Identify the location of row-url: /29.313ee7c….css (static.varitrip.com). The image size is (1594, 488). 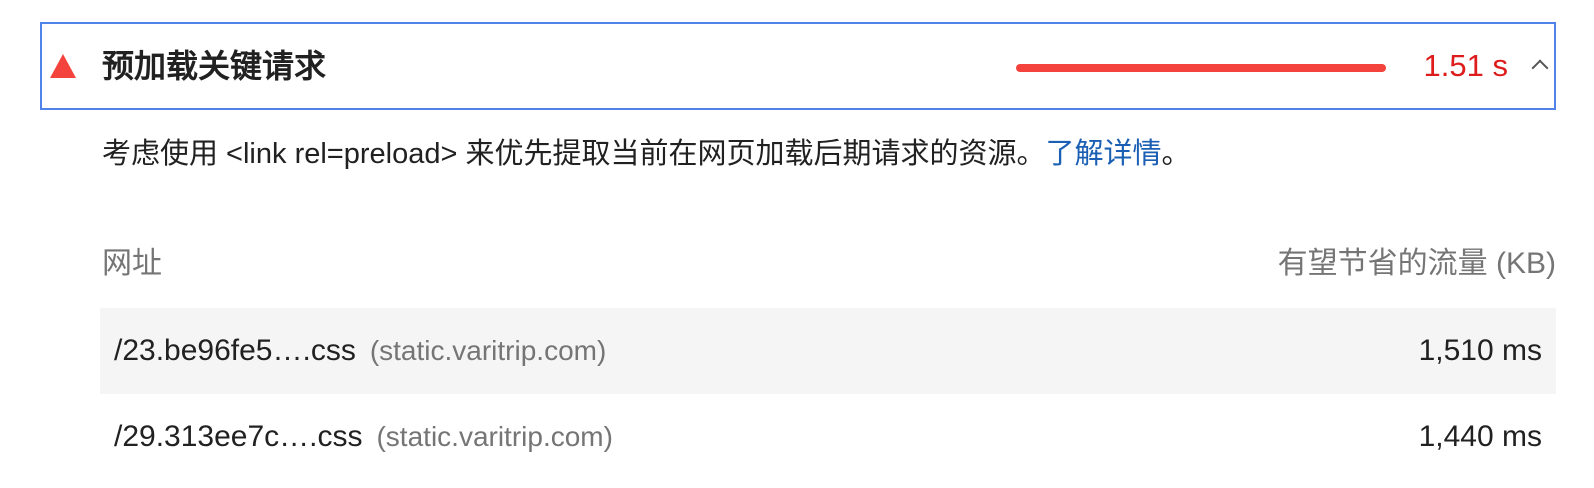
(363, 437).